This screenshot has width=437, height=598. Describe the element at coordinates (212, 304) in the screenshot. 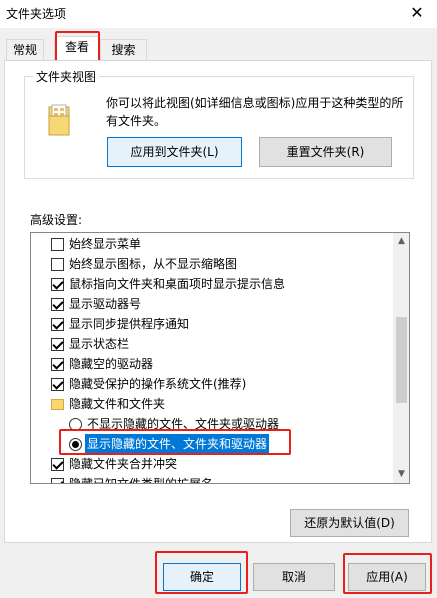

I see `list-item: 显示驱动器号` at that location.